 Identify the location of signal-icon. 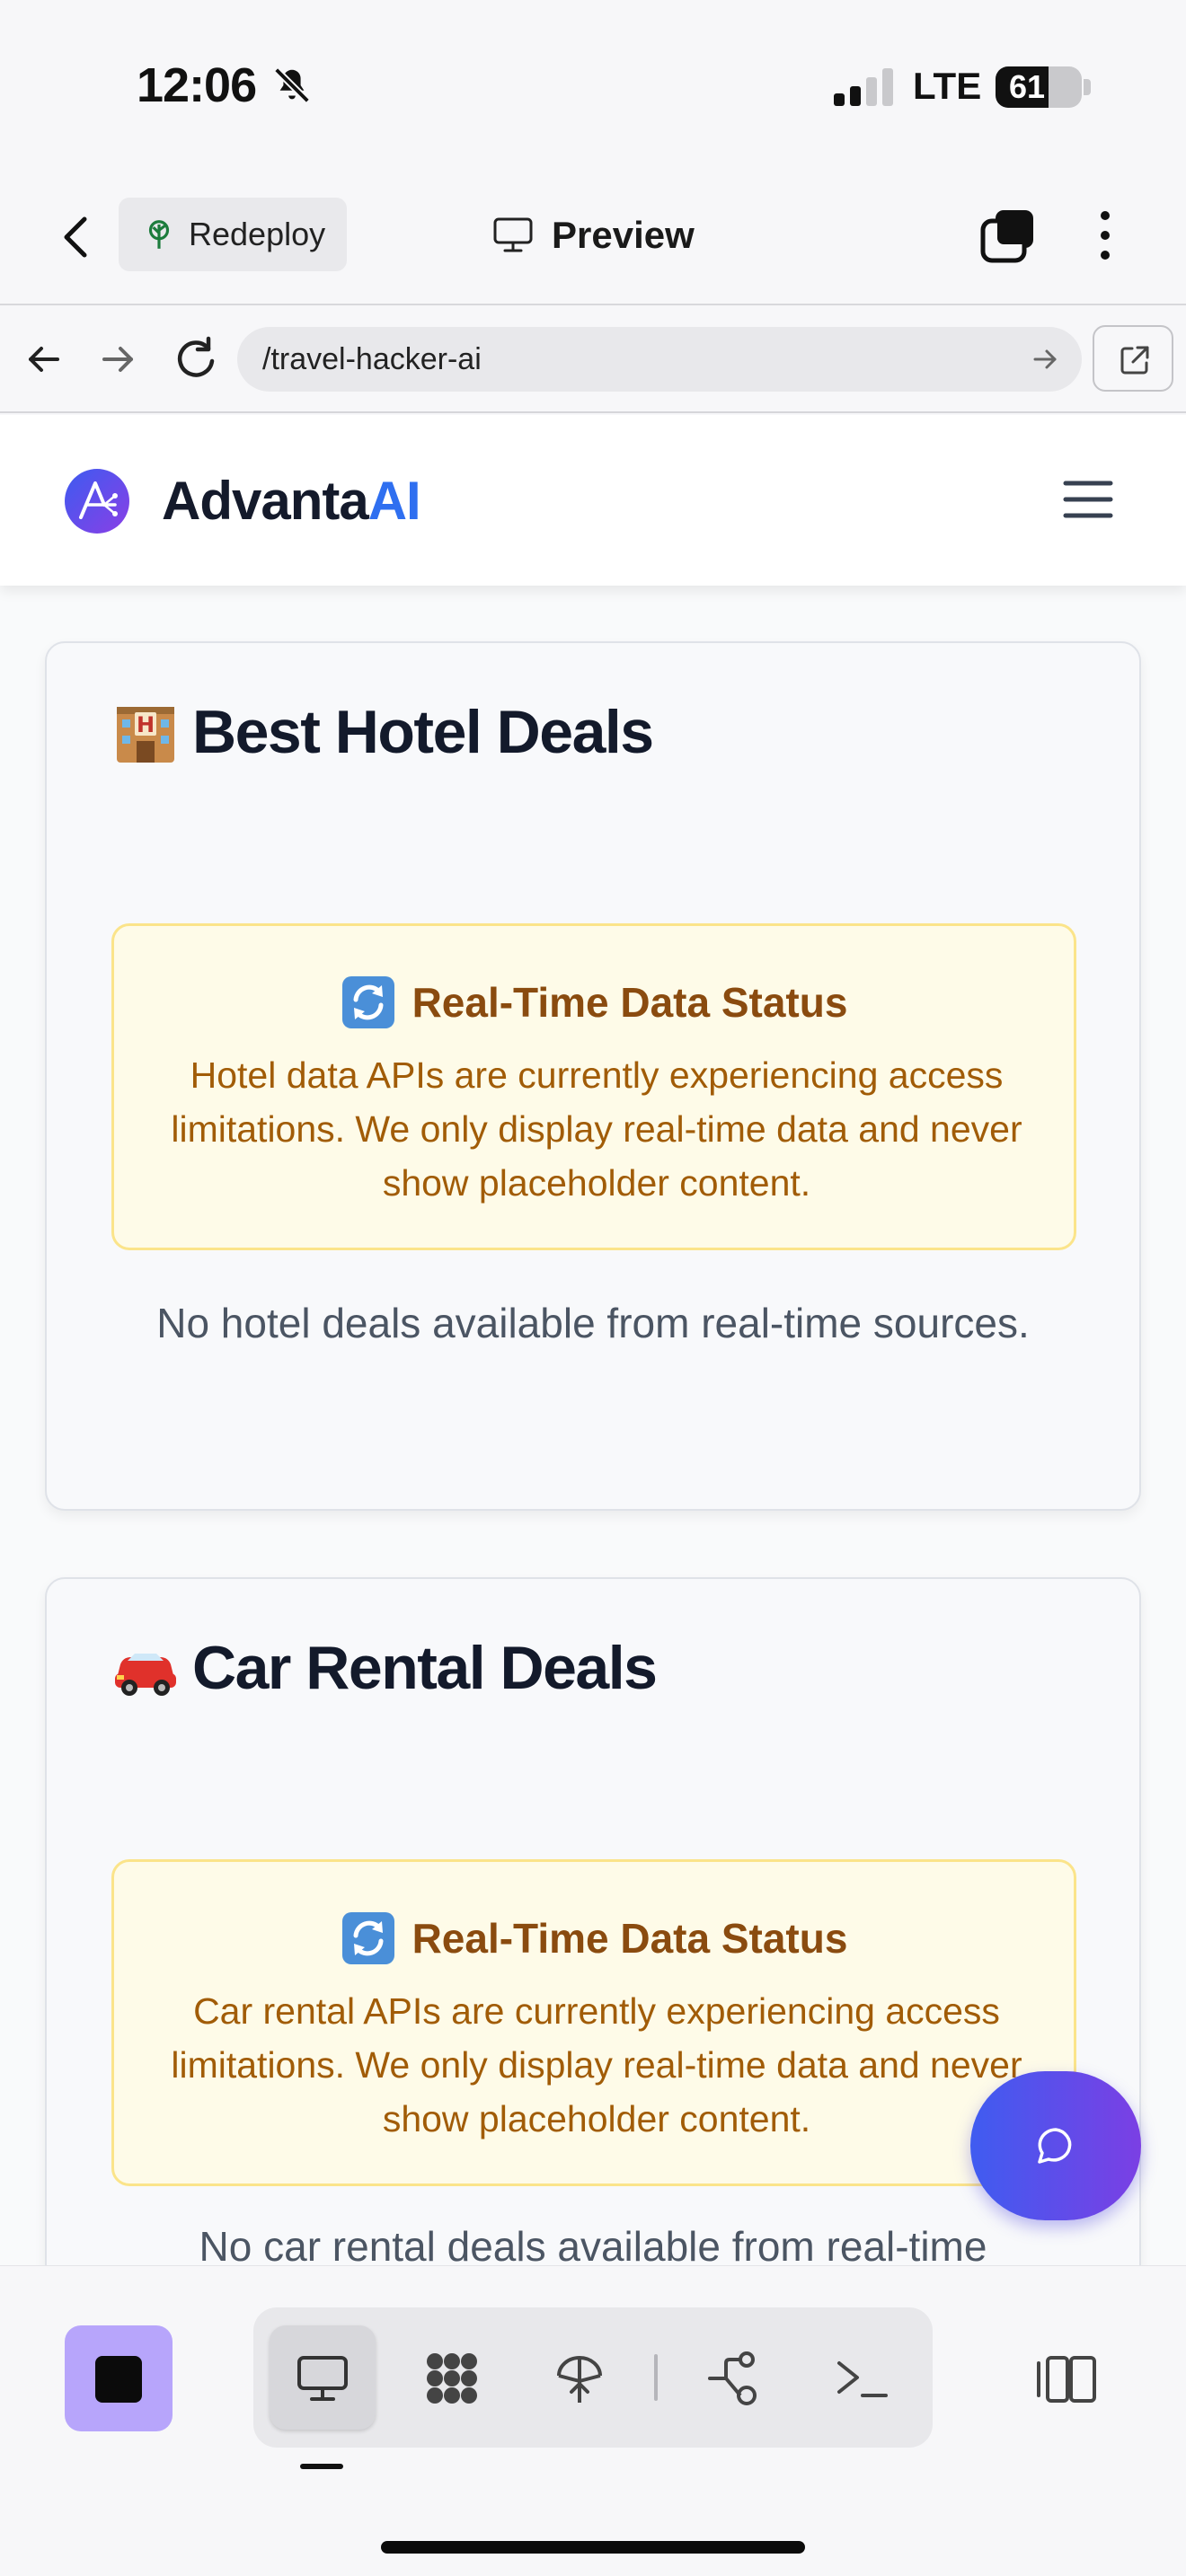
(863, 87).